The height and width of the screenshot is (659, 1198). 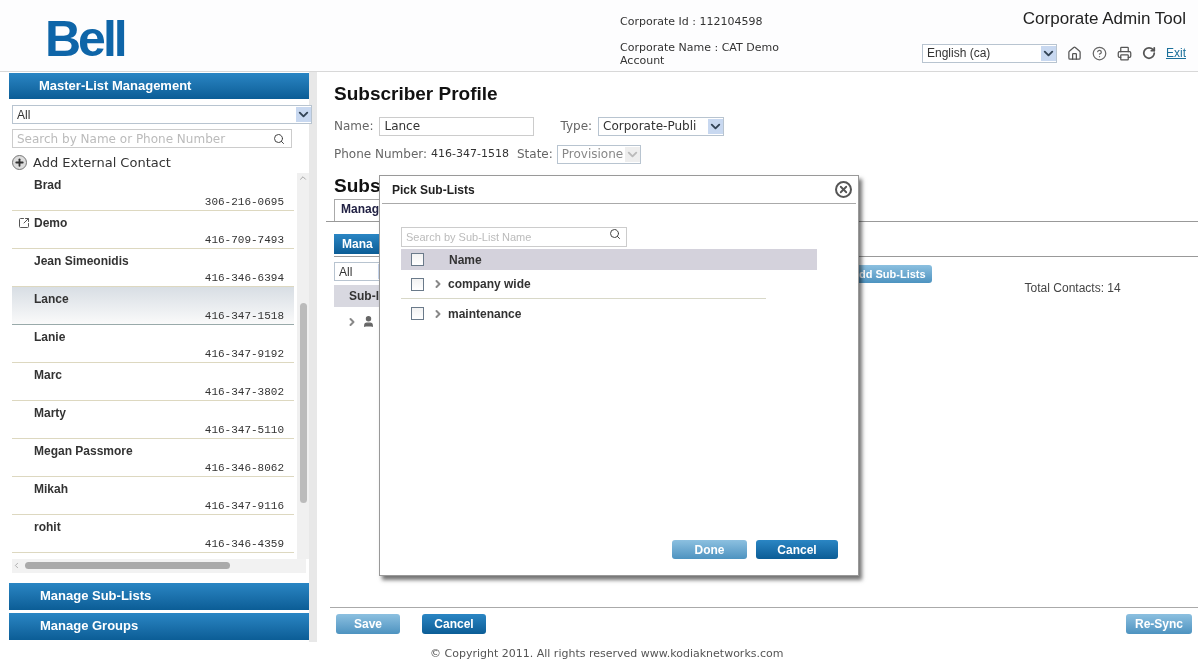 What do you see at coordinates (244, 506) in the screenshot?
I see `contact-phone: 416-347-9116` at bounding box center [244, 506].